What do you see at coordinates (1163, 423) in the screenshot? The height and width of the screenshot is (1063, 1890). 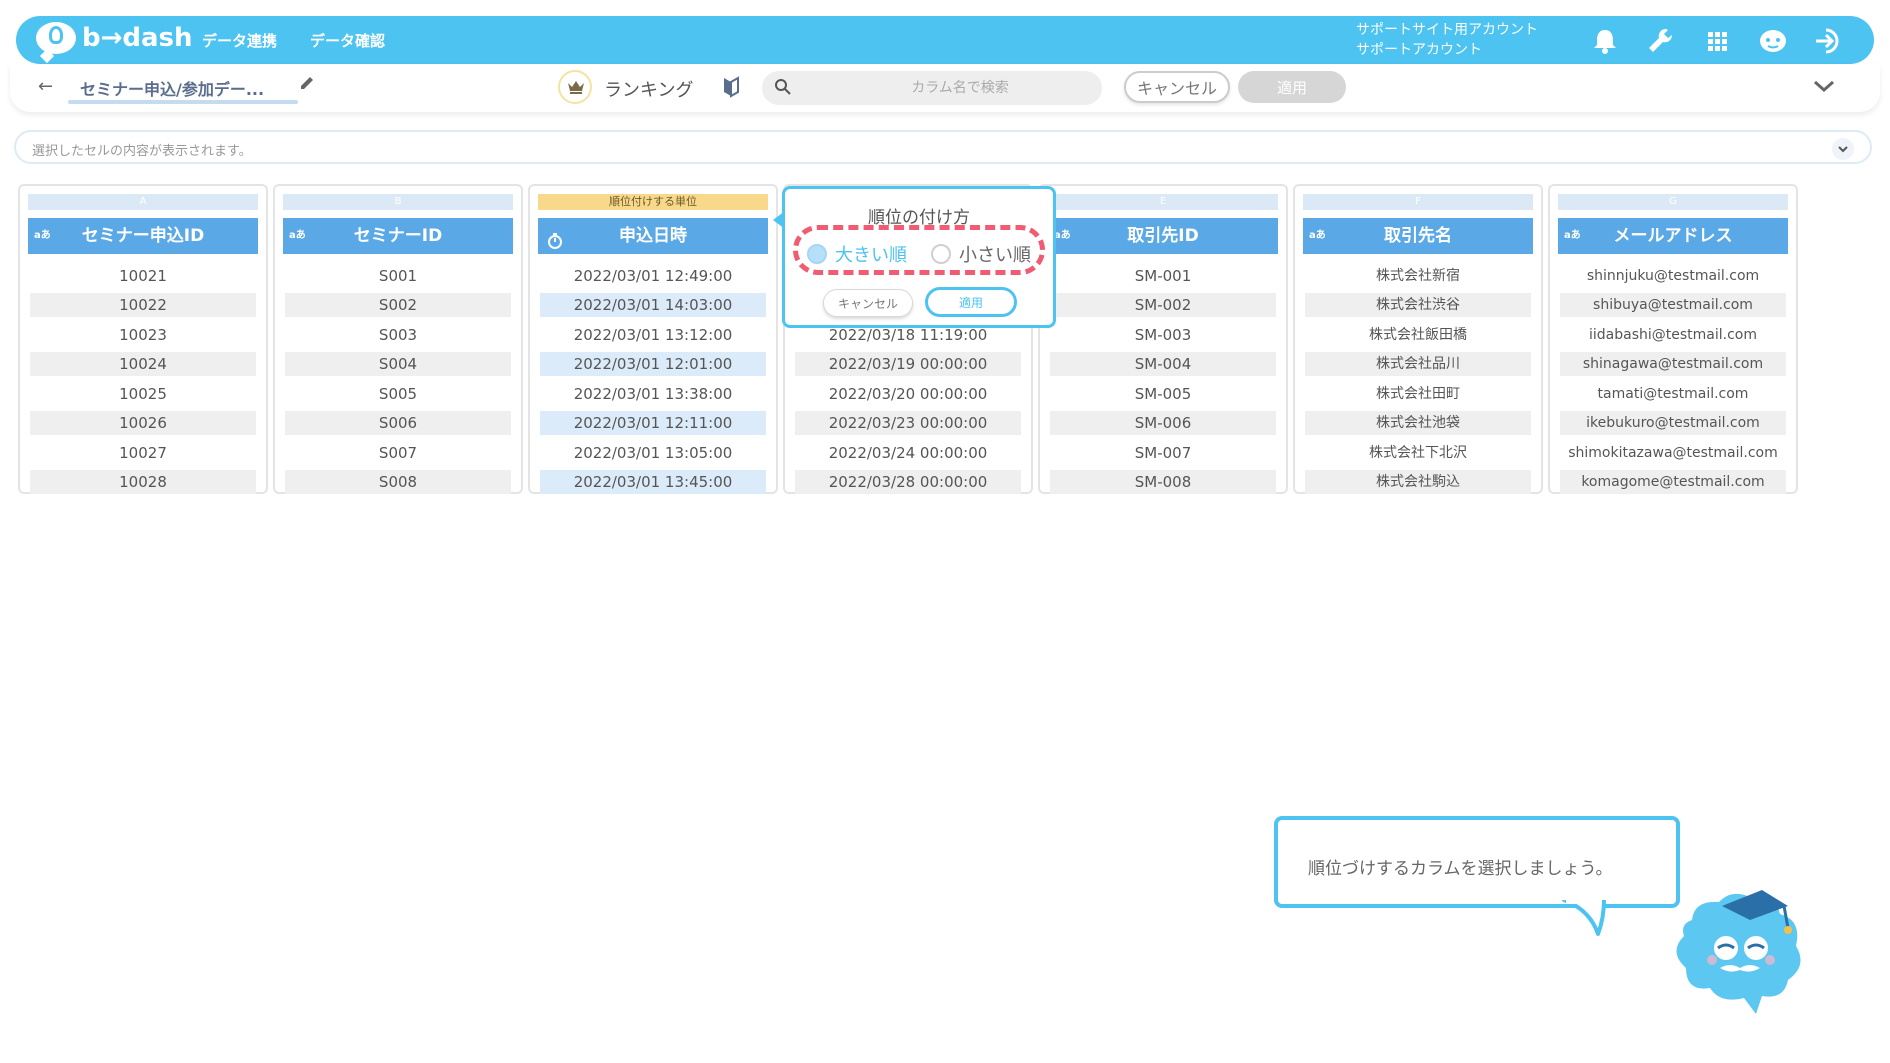 I see `table-cell: SM-006` at bounding box center [1163, 423].